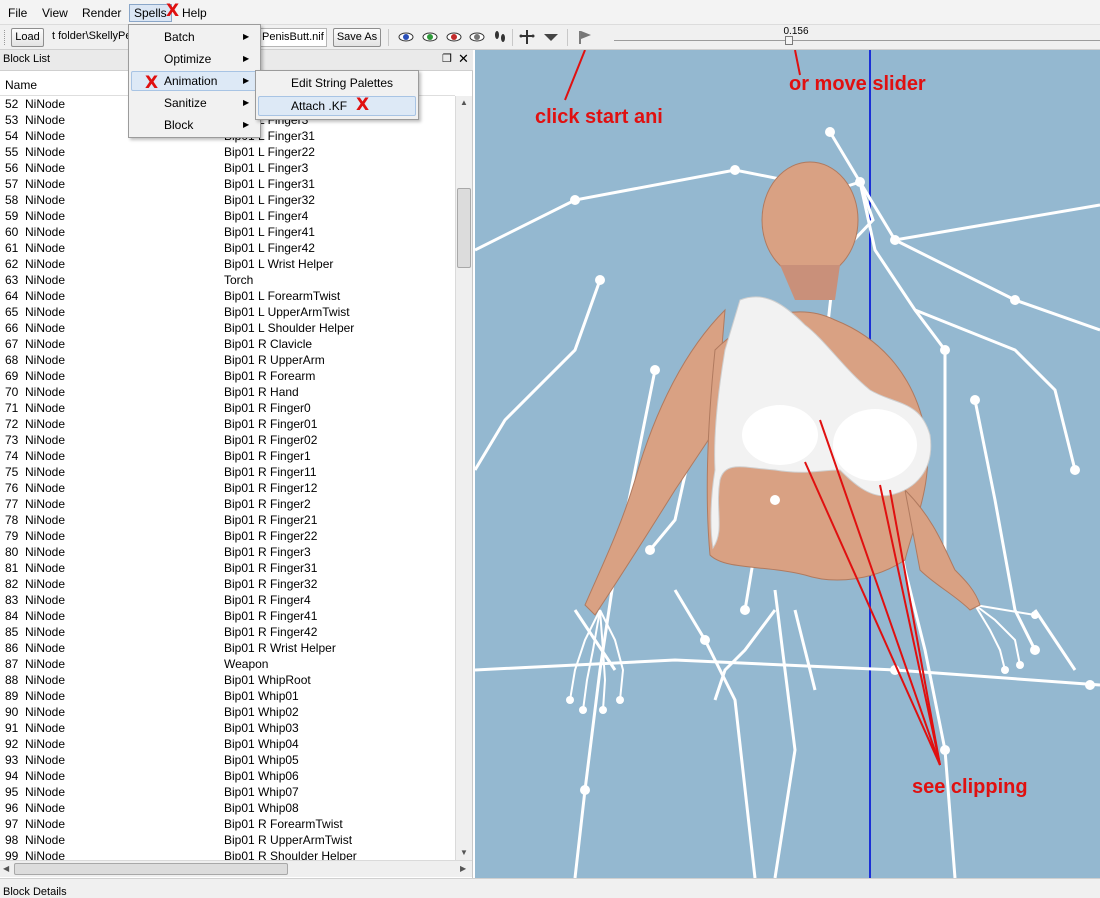  Describe the element at coordinates (337, 106) in the screenshot. I see `menu-item-attach-kf: Attach .KF` at that location.